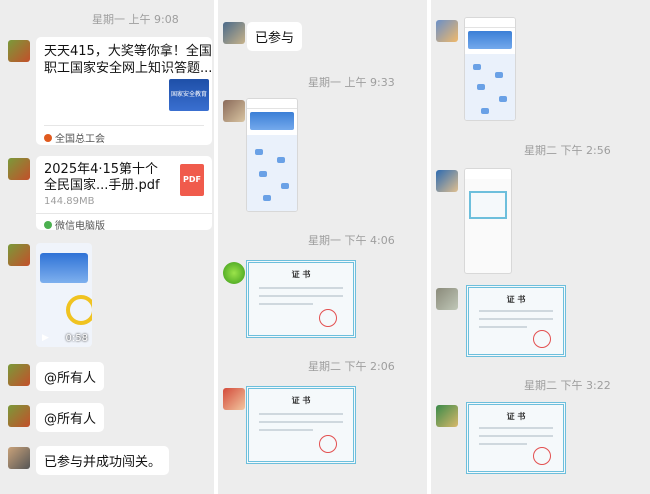 The image size is (650, 494). I want to click on source-label: 全国总工会, so click(80, 139).